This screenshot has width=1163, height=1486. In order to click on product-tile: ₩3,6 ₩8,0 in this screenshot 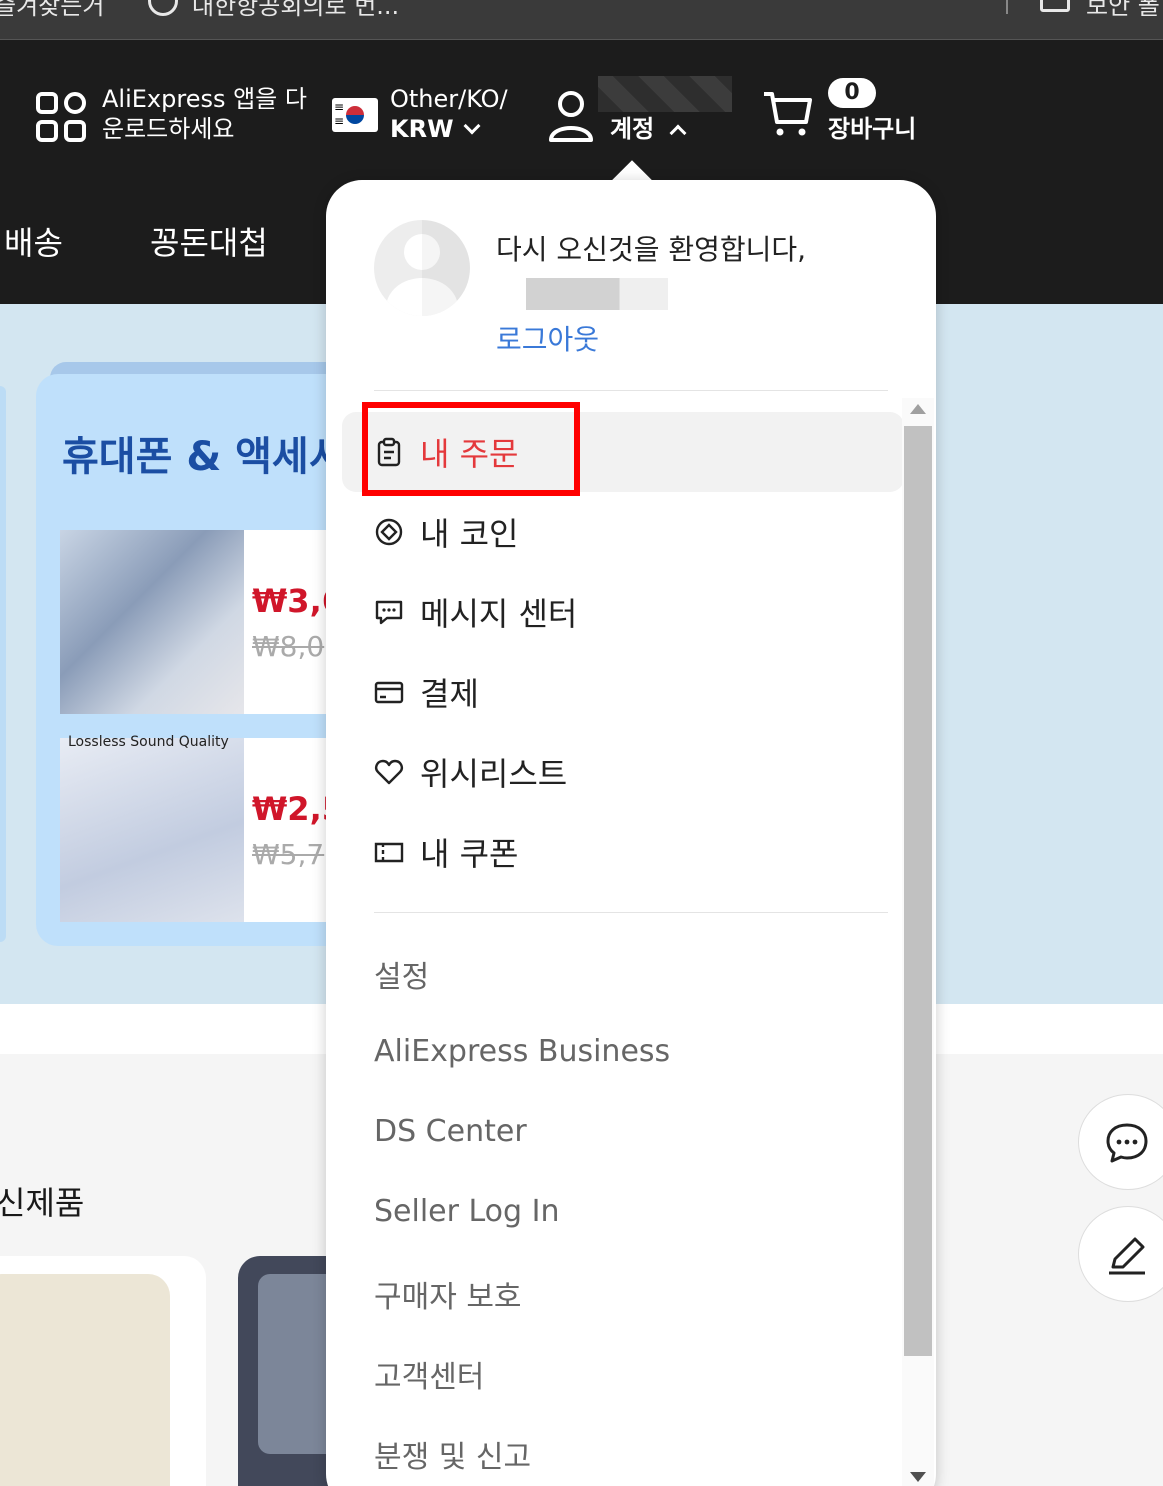, I will do `click(205, 622)`.